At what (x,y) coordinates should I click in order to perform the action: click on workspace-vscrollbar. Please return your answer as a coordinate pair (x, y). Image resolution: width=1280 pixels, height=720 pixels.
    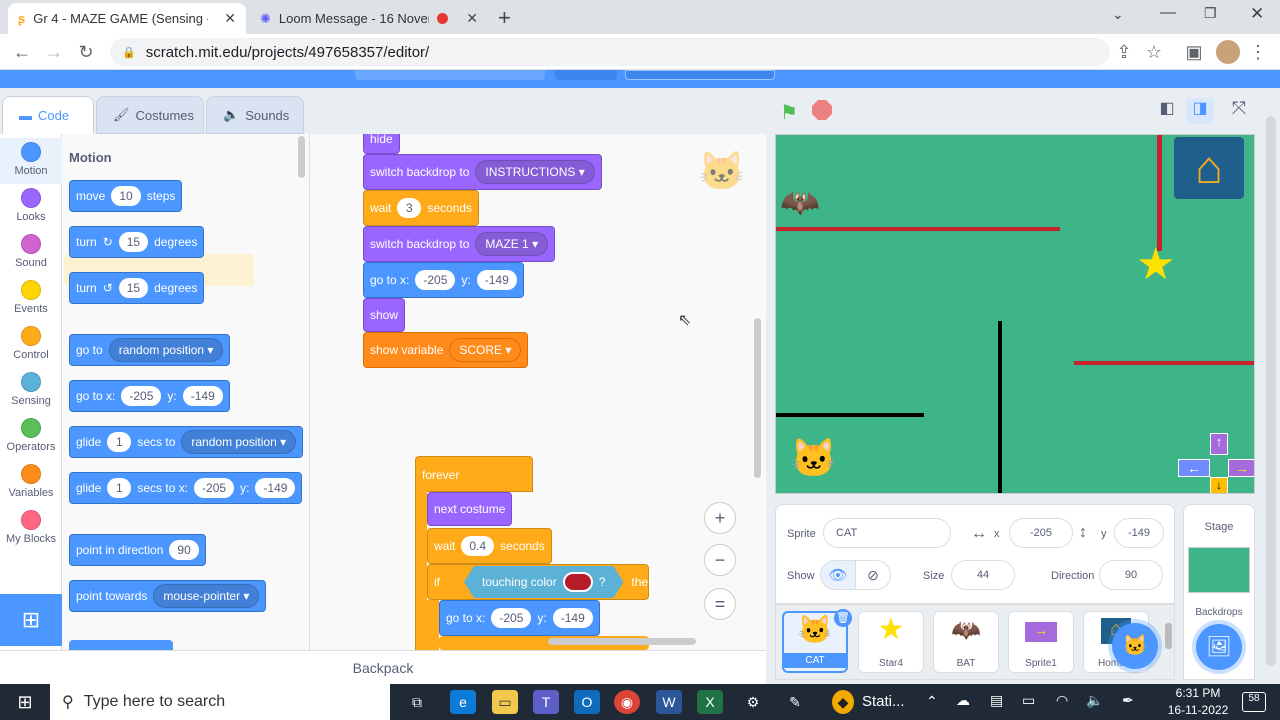
    Looking at the image, I should click on (757, 398).